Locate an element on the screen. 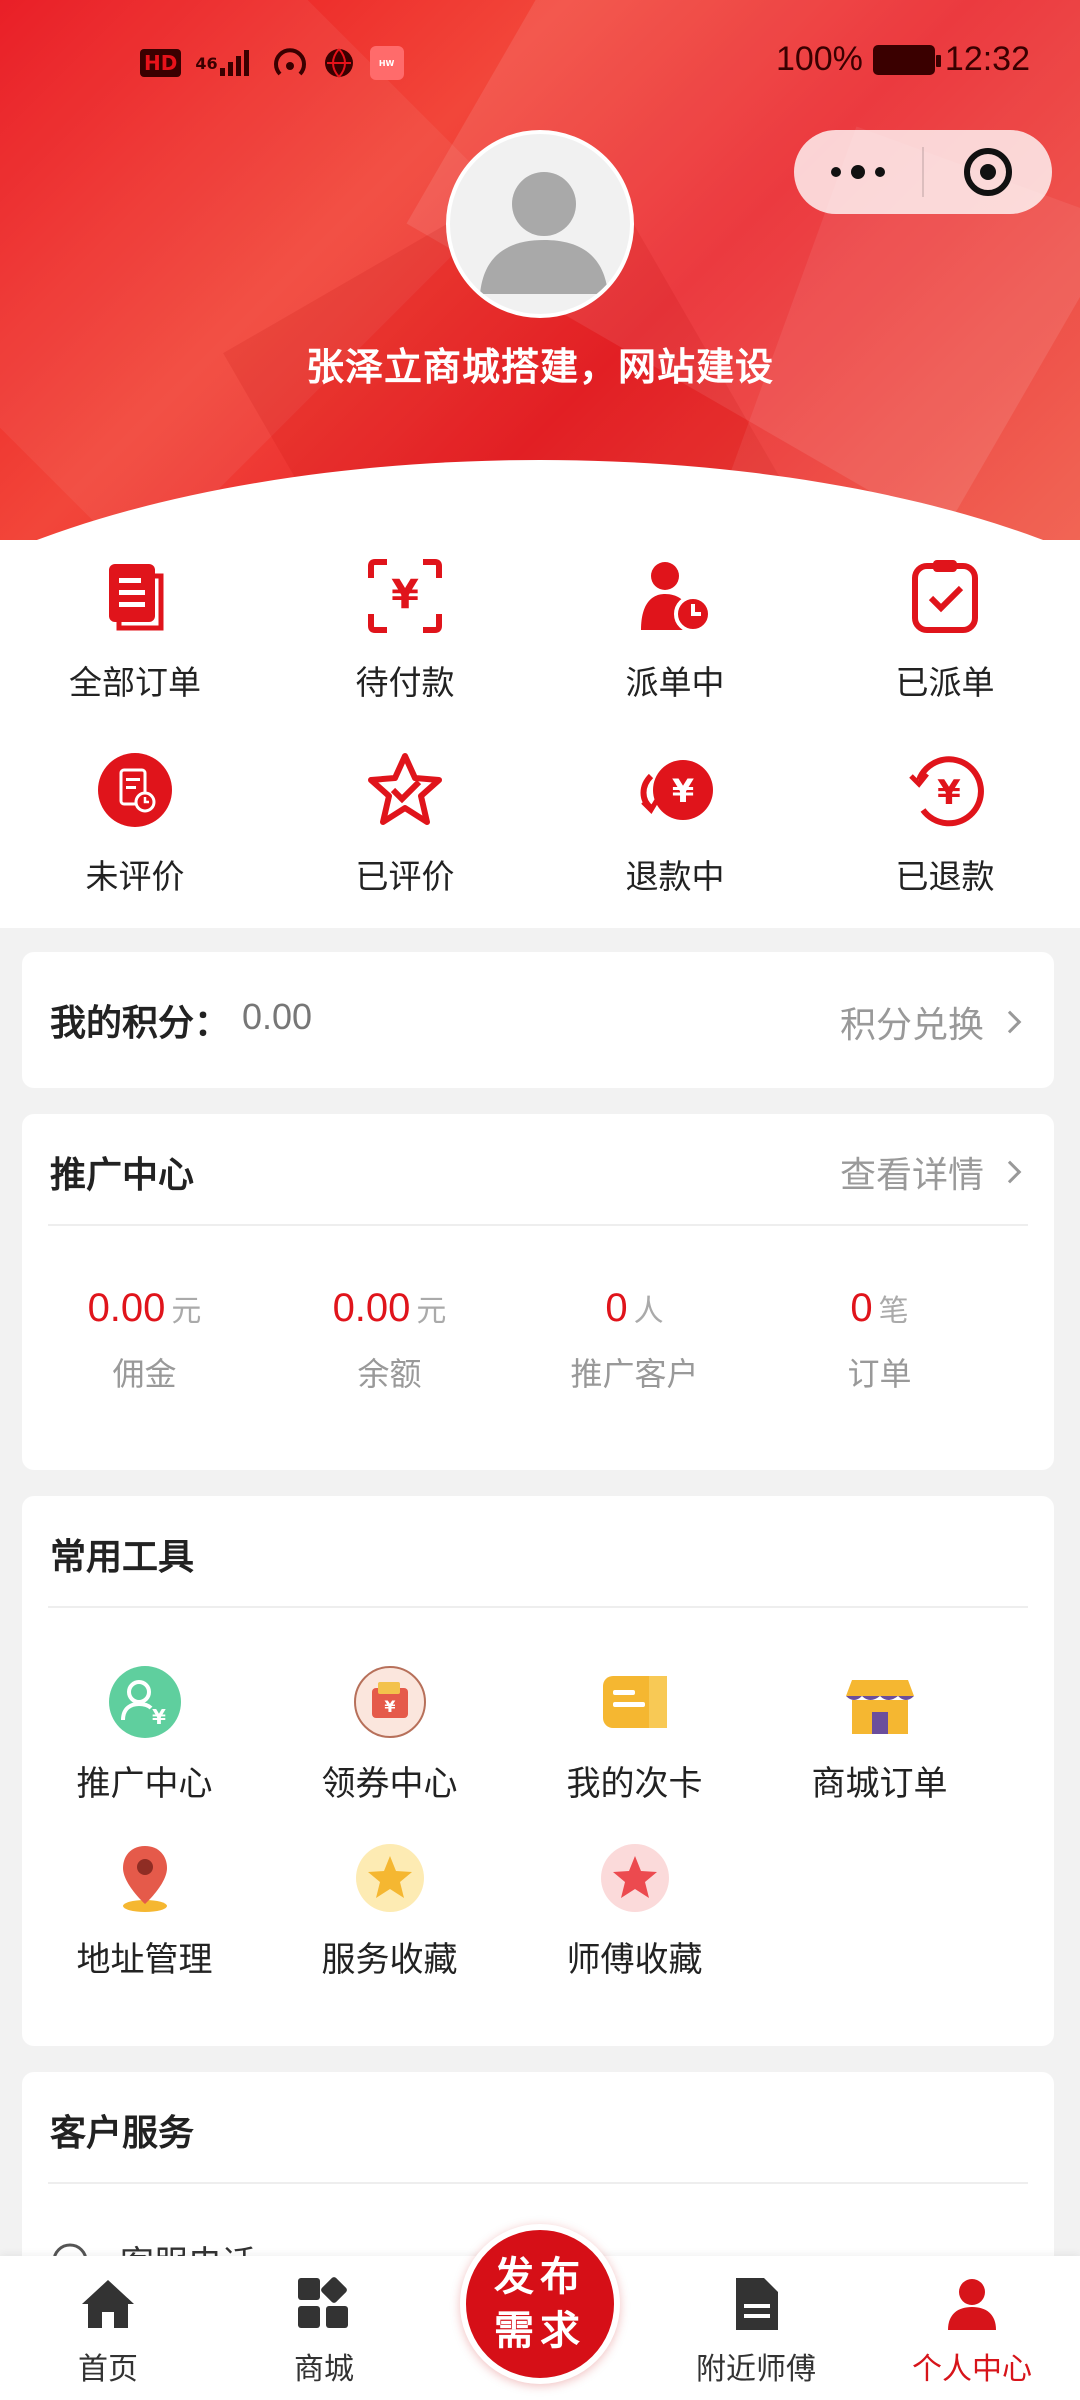 The image size is (1080, 2400). tool-label: 商城订单 is located at coordinates (879, 1784).